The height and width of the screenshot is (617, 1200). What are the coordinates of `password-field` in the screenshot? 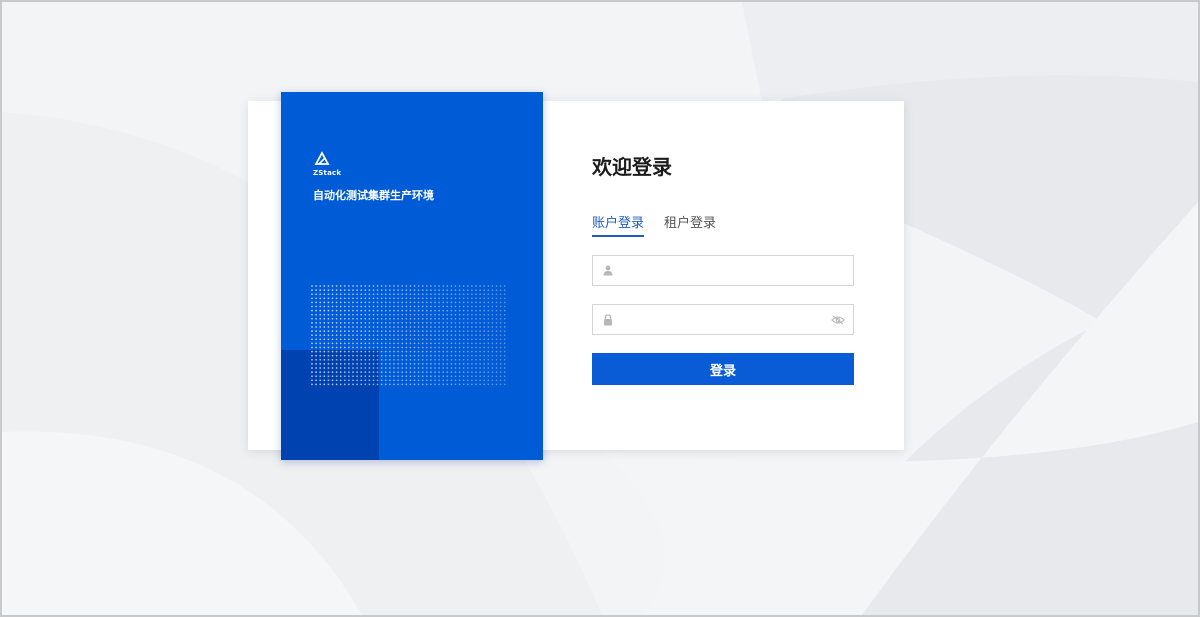 It's located at (723, 319).